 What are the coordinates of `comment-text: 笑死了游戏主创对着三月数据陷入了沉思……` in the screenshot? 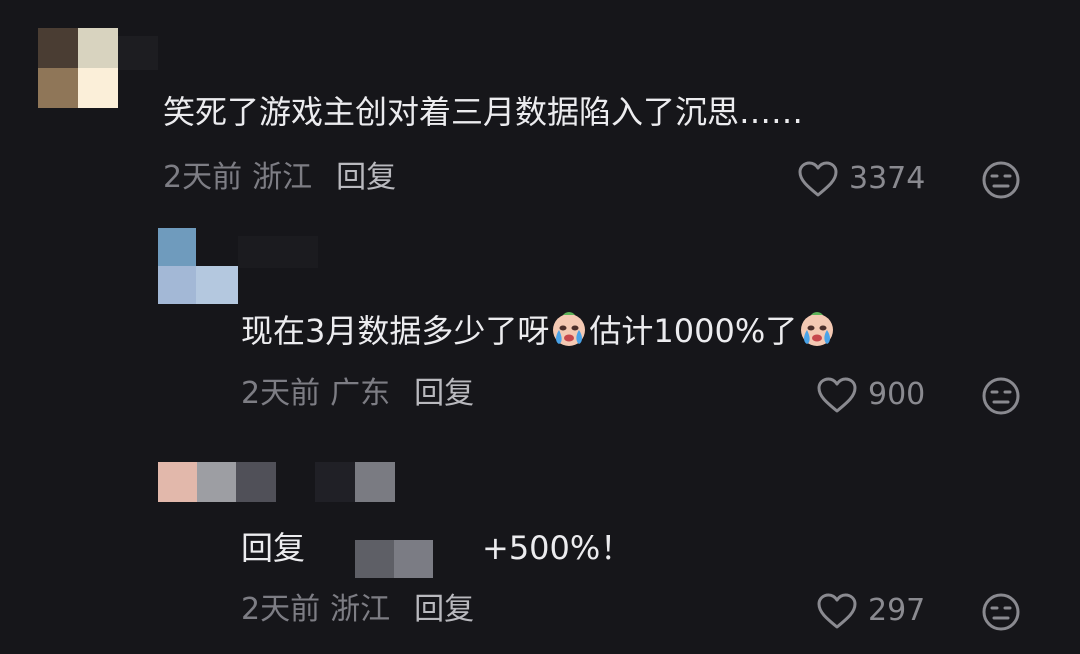 It's located at (483, 112).